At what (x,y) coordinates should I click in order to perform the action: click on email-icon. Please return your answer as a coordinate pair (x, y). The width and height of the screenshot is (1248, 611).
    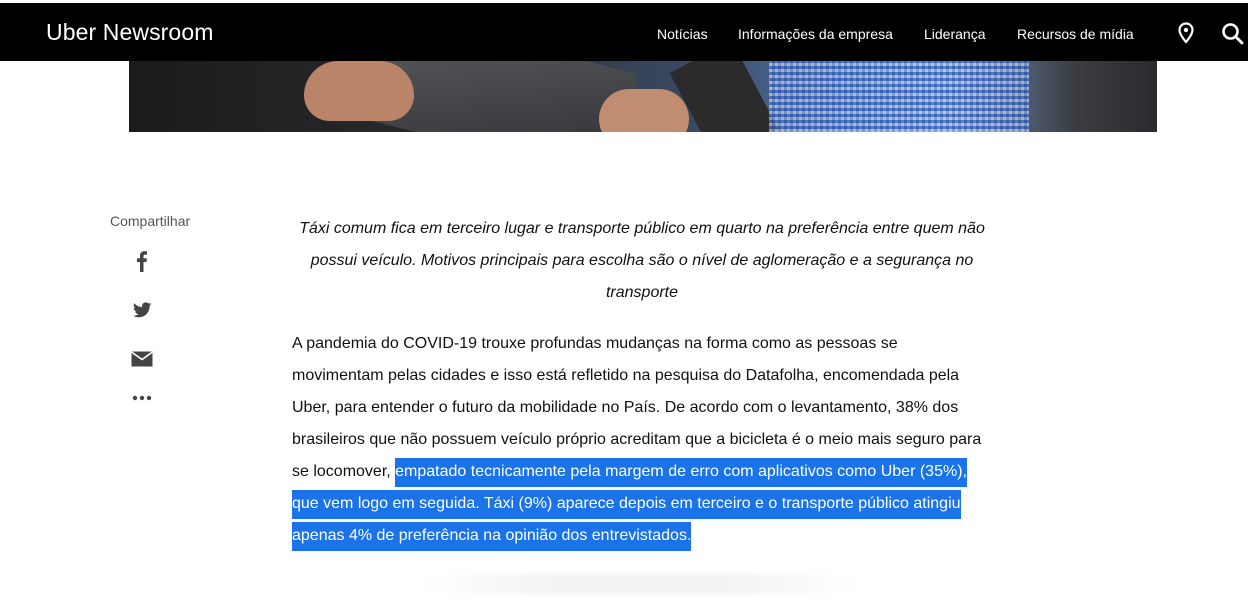
    Looking at the image, I should click on (142, 359).